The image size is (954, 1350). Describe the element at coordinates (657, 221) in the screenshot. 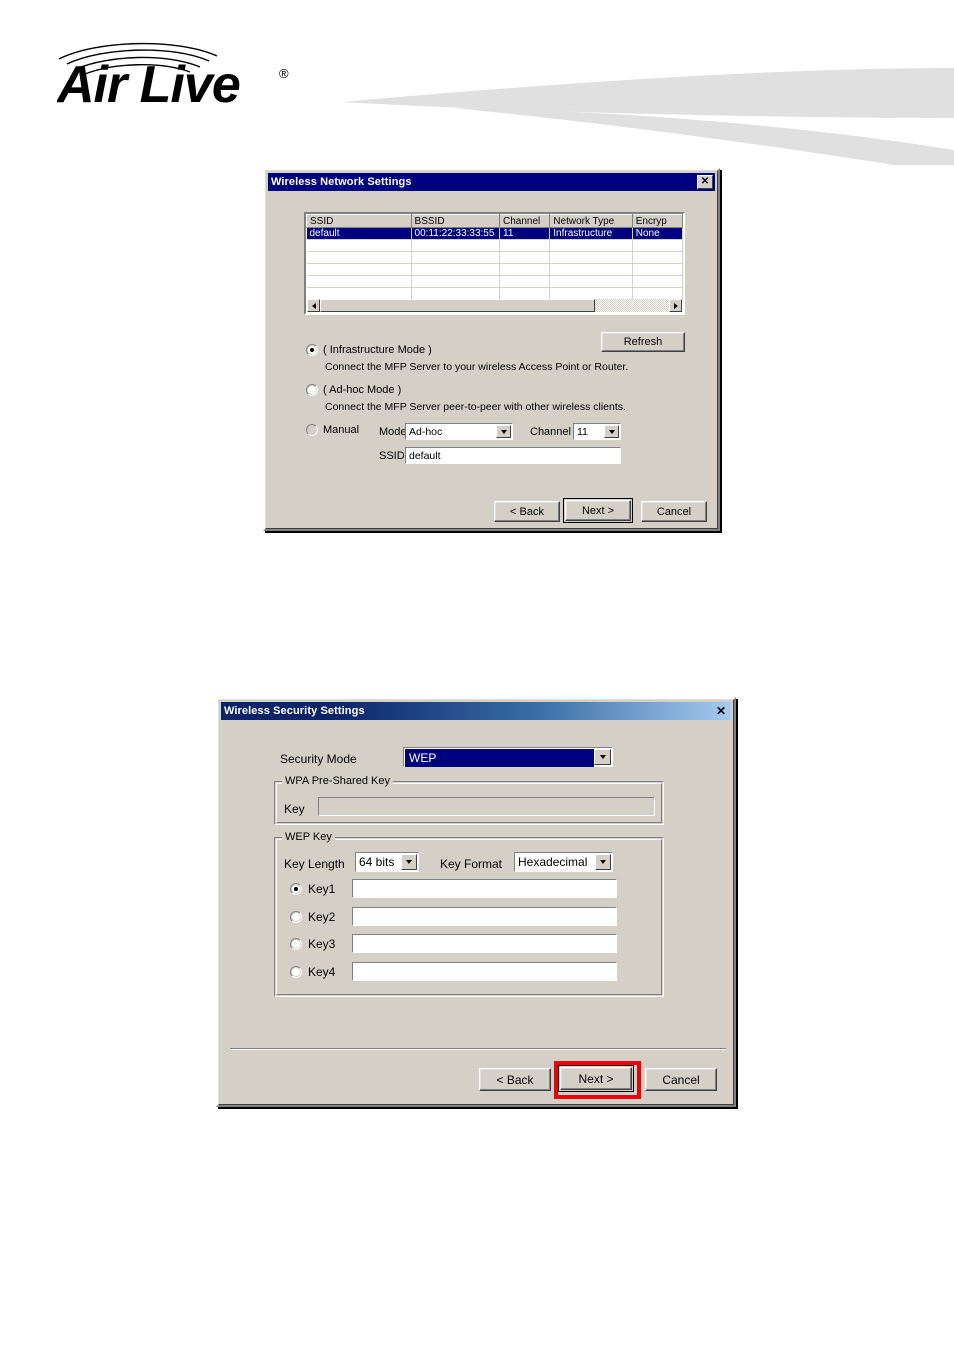

I see `column-header-encryption: Encryp` at that location.